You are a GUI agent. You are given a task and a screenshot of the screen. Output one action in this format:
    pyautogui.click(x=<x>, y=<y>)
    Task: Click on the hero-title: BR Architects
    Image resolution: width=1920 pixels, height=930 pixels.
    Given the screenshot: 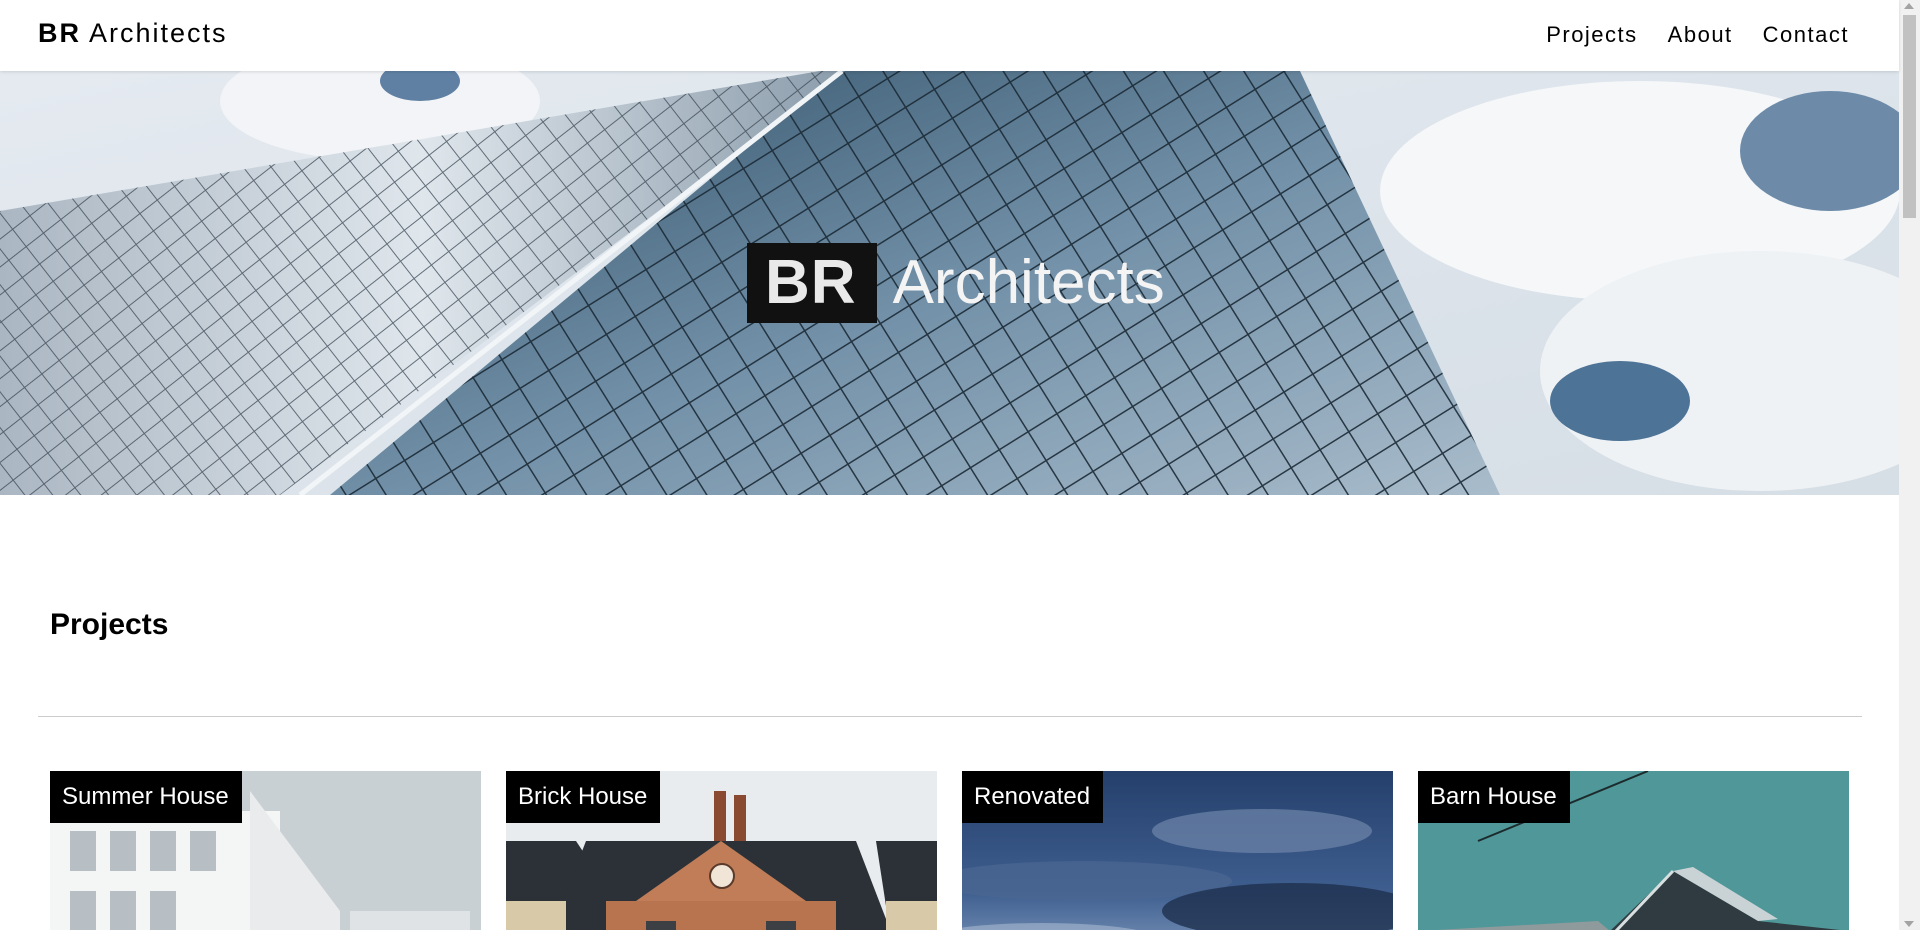 What is the action you would take?
    pyautogui.click(x=956, y=283)
    